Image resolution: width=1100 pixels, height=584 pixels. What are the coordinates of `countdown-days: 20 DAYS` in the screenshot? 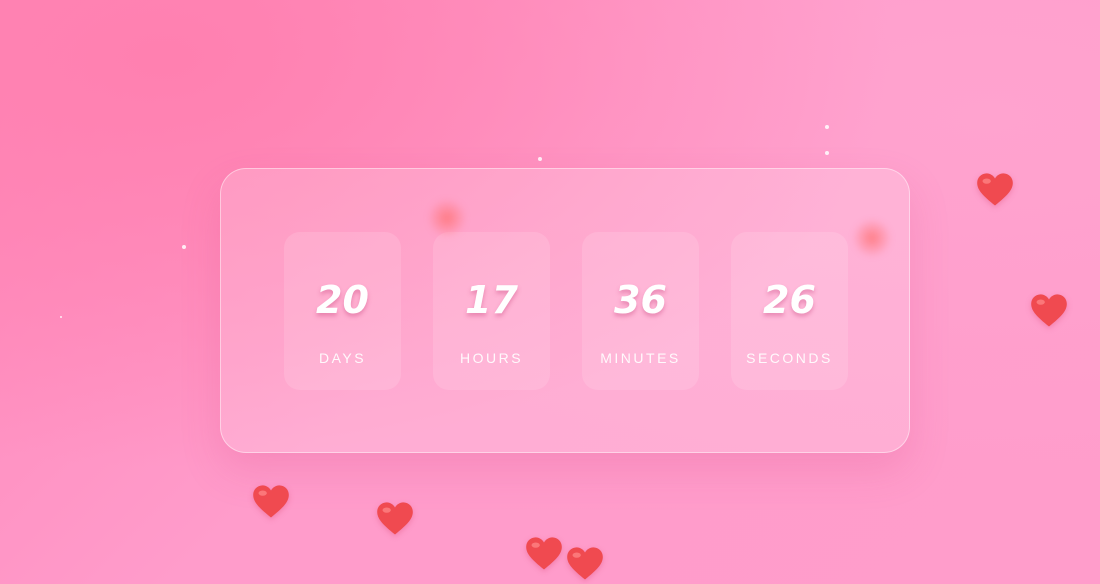 It's located at (342, 311).